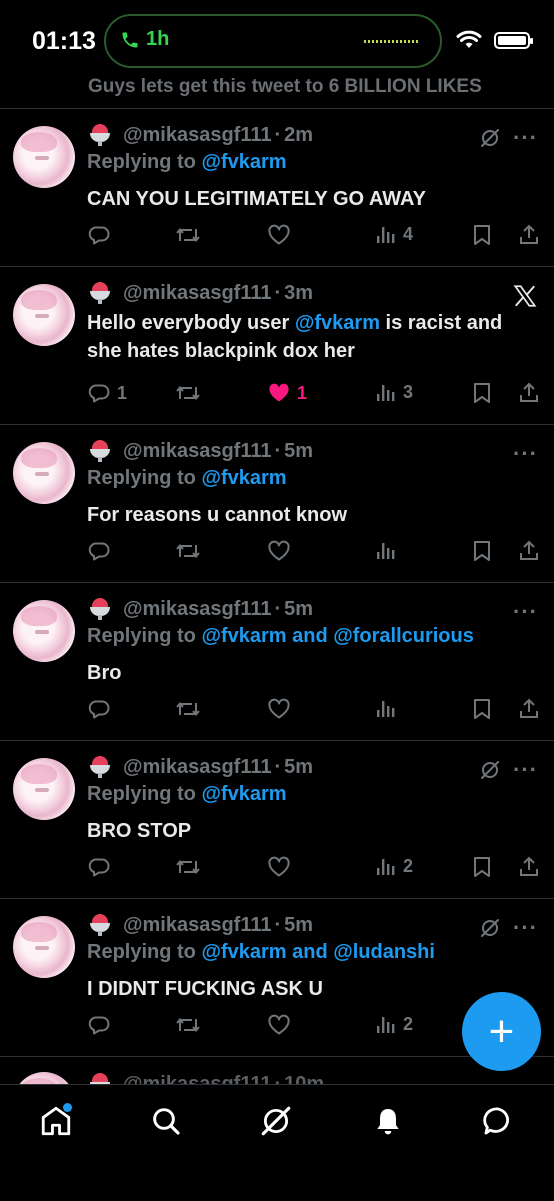 The width and height of the screenshot is (554, 1201). What do you see at coordinates (299, 134) in the screenshot?
I see `tweet-time: 2m` at bounding box center [299, 134].